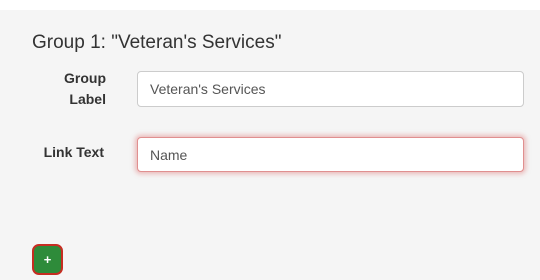 This screenshot has width=540, height=280. What do you see at coordinates (330, 89) in the screenshot?
I see `group-label-input: Veteran's Services` at bounding box center [330, 89].